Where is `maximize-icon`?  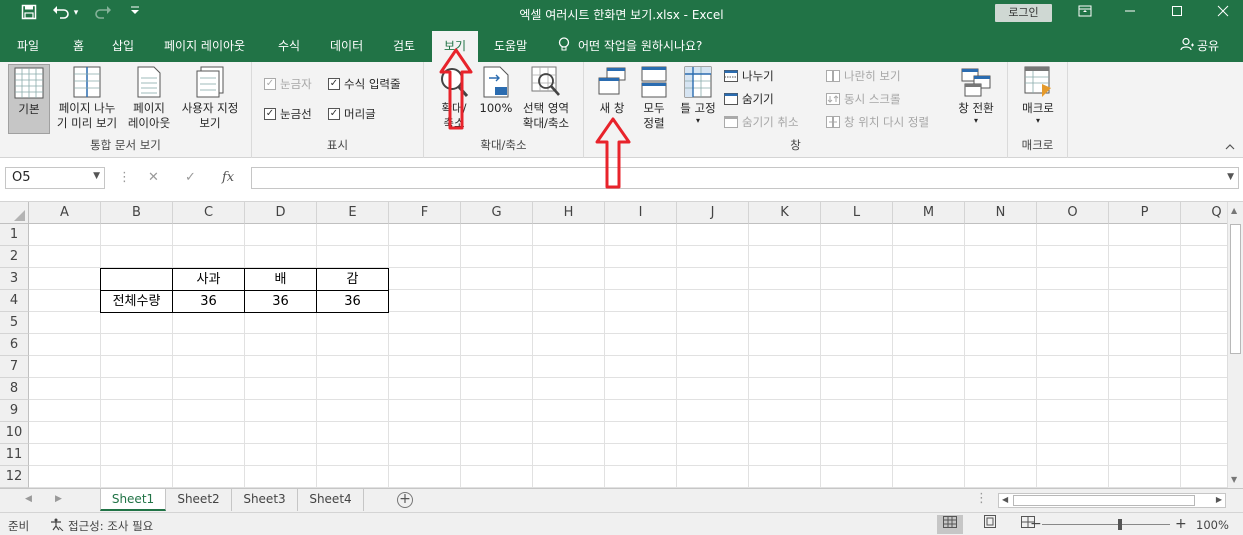 maximize-icon is located at coordinates (1177, 13).